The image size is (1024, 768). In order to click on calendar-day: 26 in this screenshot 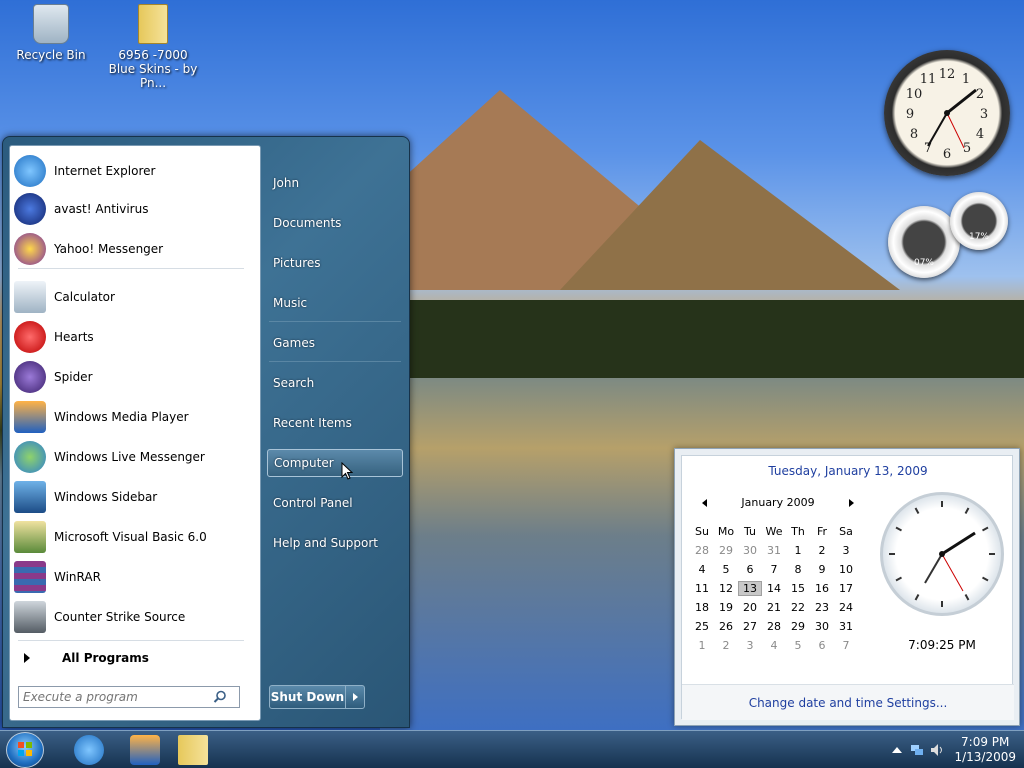, I will do `click(726, 626)`.